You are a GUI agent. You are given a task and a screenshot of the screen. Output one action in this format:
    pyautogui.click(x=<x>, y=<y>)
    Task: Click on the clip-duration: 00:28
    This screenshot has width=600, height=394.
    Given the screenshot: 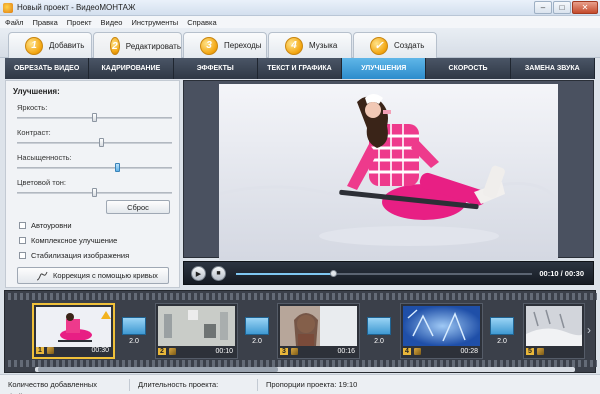 What is the action you would take?
    pyautogui.click(x=469, y=351)
    